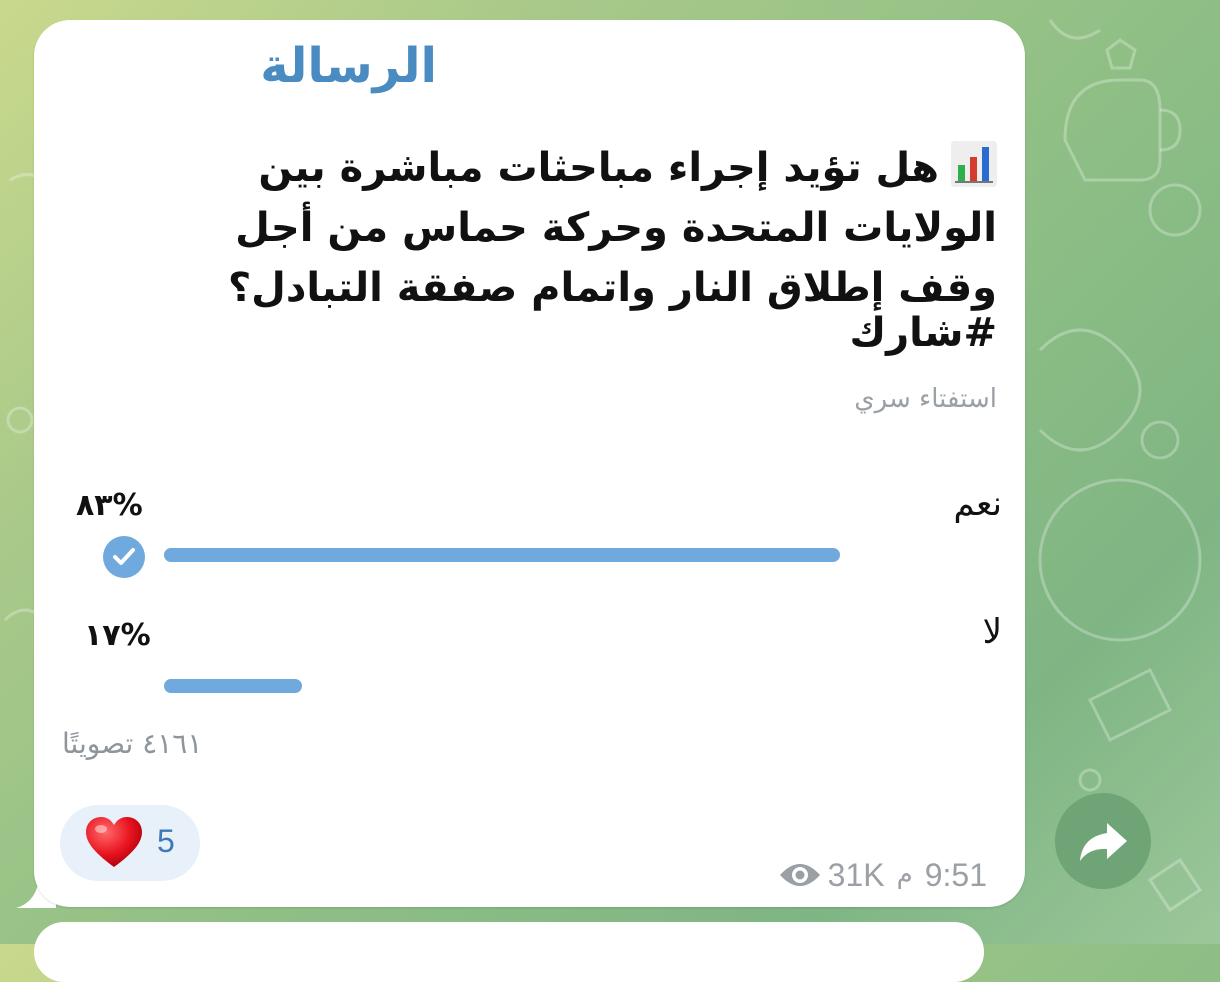  Describe the element at coordinates (923, 333) in the screenshot. I see `hashtag-link: #شارك` at that location.